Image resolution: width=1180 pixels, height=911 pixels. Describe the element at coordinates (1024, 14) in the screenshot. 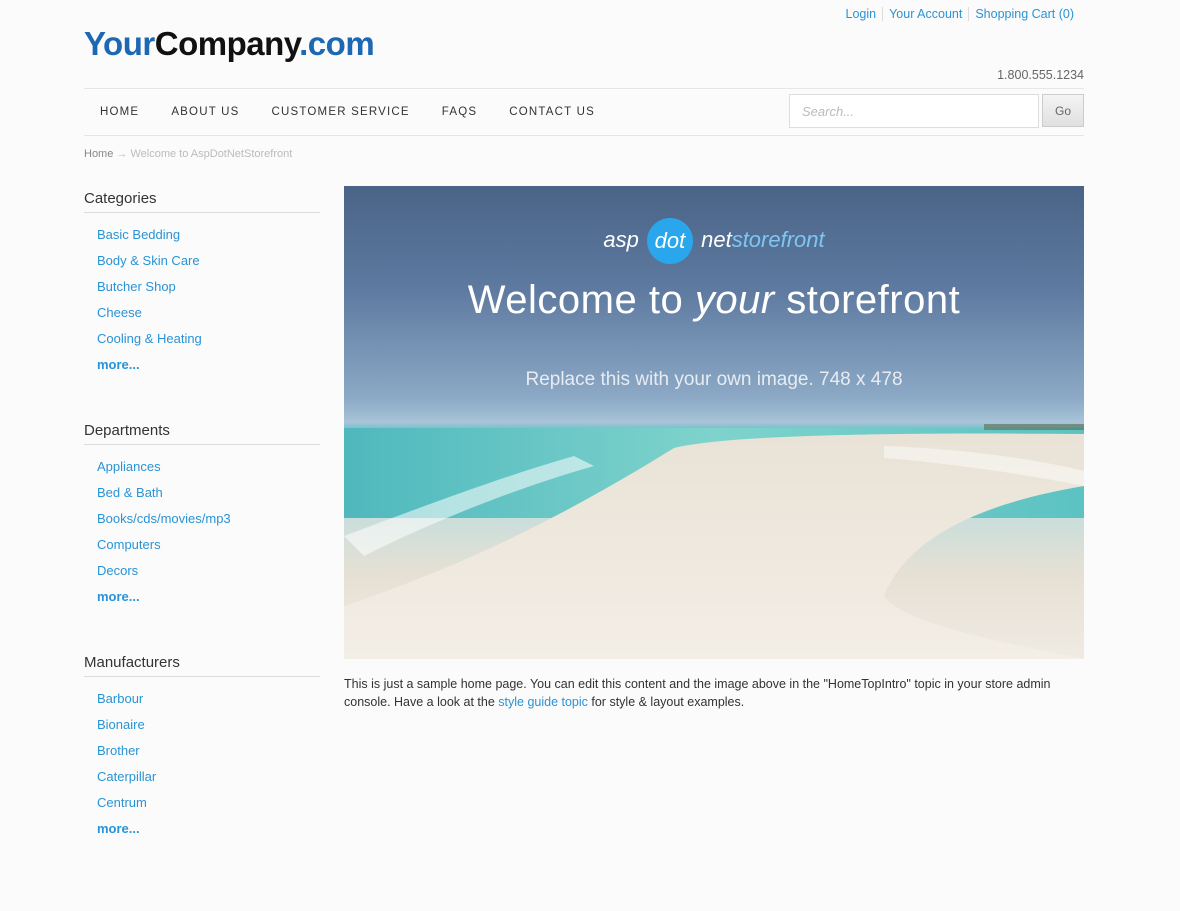

I see `shopping-cart-link: Shopping Cart (0)` at that location.